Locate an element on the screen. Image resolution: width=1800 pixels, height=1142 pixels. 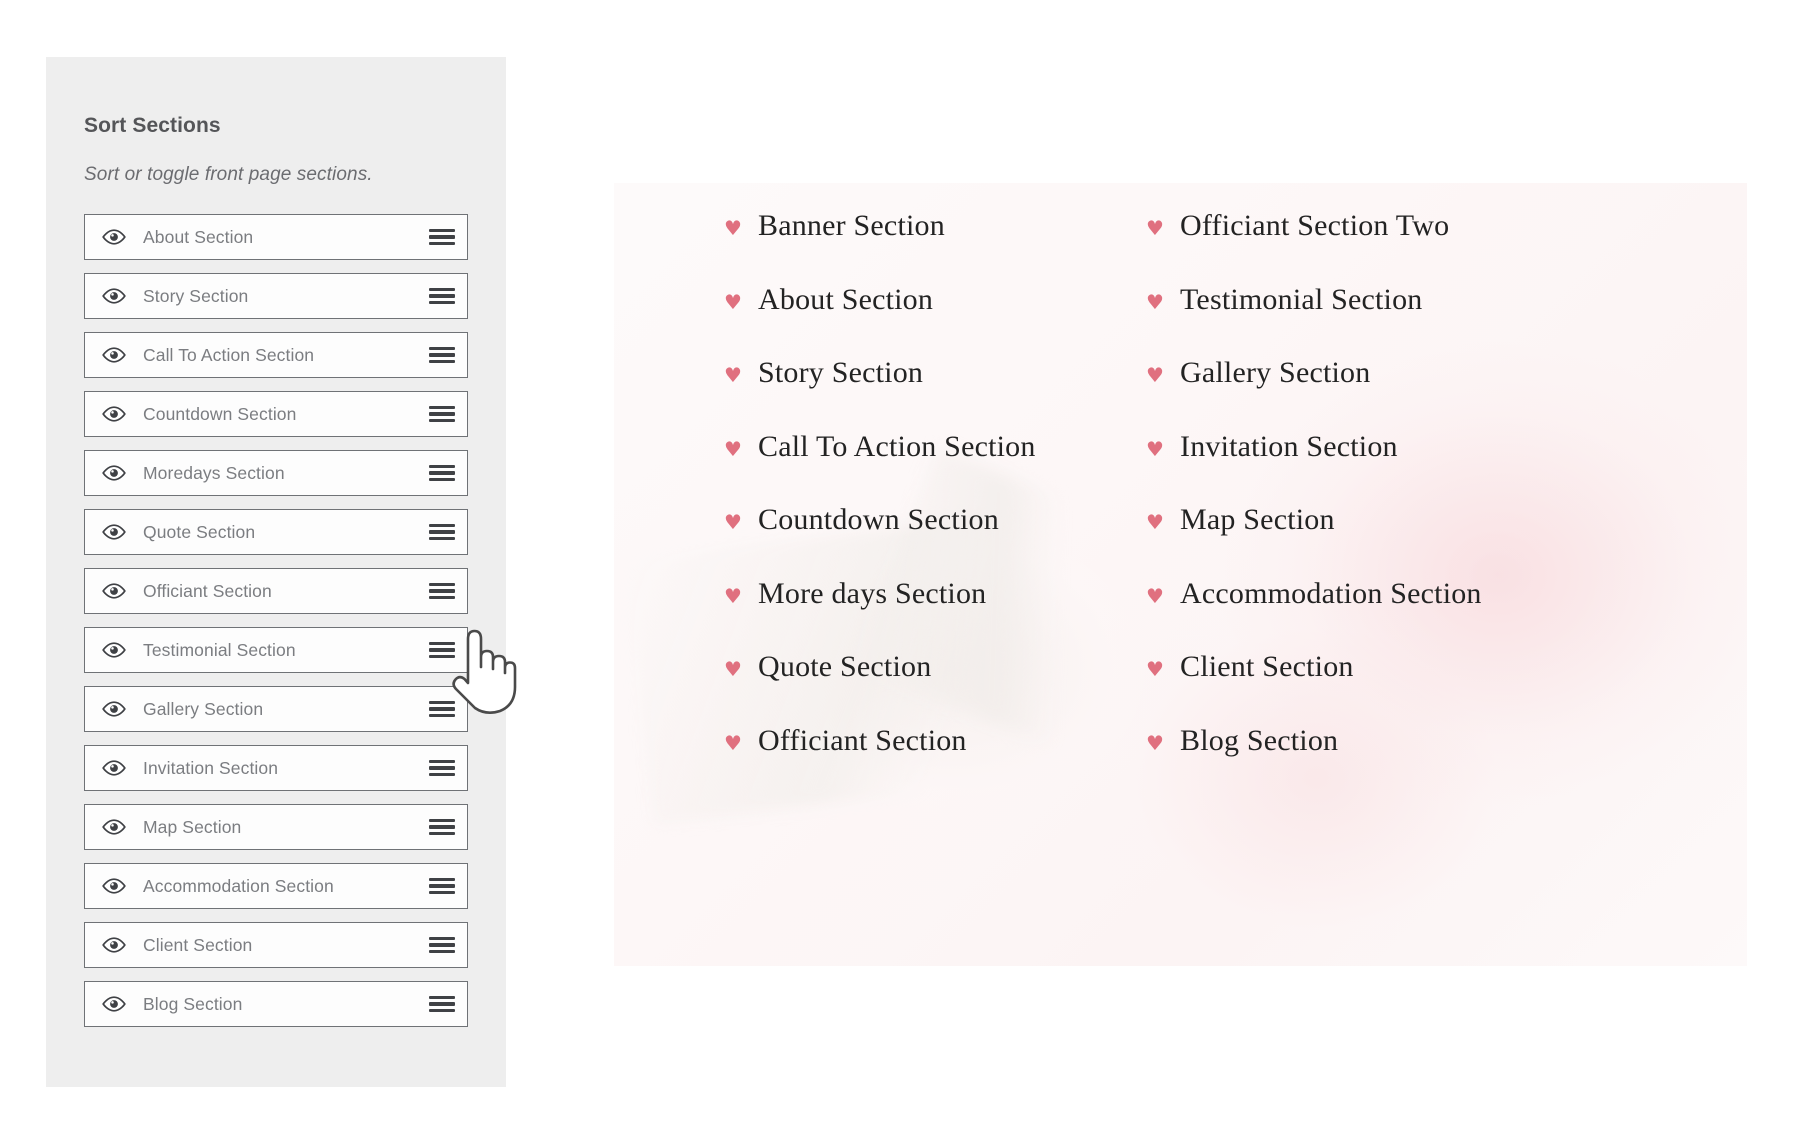
preview-list-item: ♥ Blog Section is located at coordinates (1357, 761).